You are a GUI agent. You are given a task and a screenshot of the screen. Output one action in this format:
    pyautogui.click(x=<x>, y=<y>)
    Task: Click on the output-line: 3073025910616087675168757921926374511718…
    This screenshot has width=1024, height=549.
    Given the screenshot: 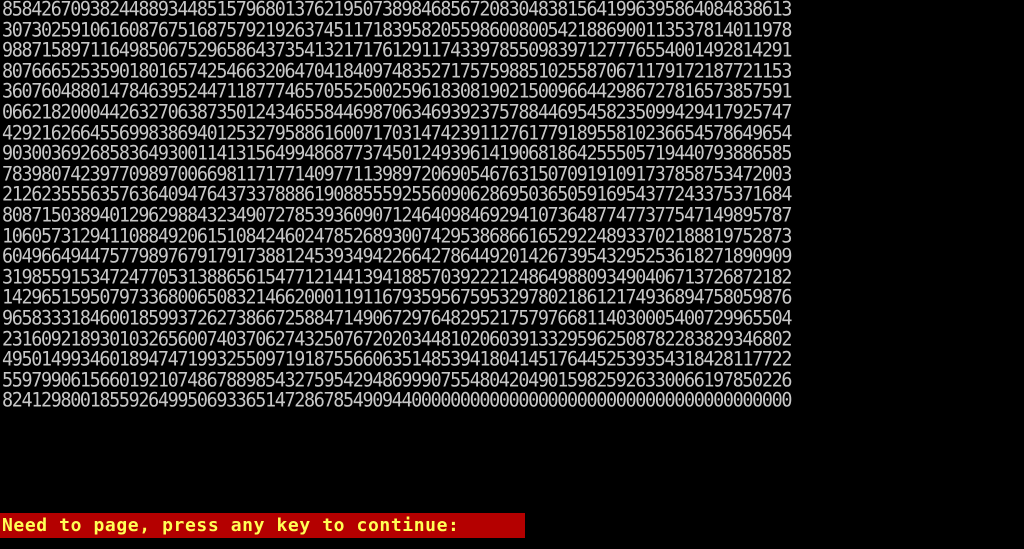 What is the action you would take?
    pyautogui.click(x=397, y=30)
    